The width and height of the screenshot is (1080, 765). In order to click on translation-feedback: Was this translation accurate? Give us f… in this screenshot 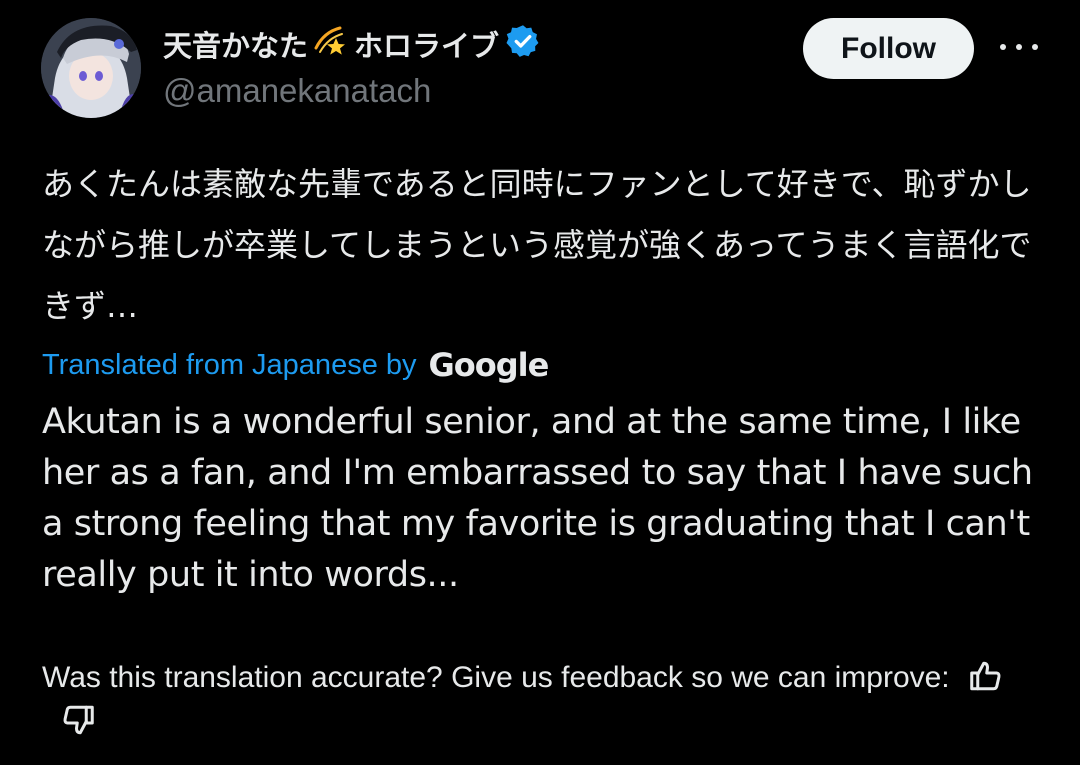, I will do `click(542, 700)`.